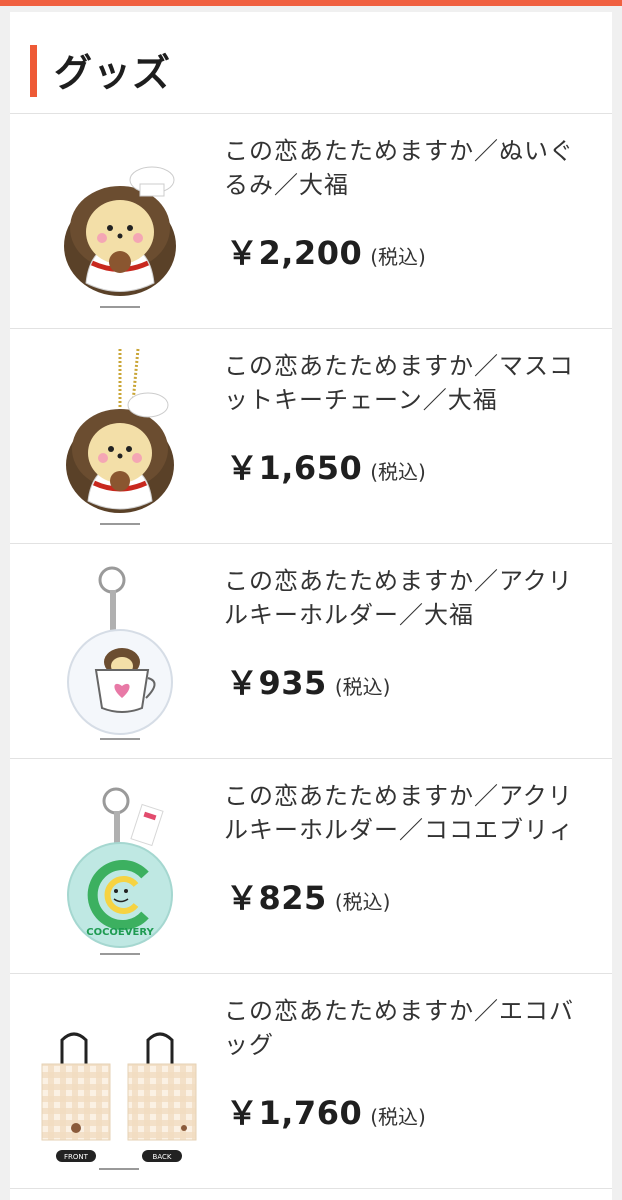  Describe the element at coordinates (33, 71) in the screenshot. I see `section-accent-bar` at that location.